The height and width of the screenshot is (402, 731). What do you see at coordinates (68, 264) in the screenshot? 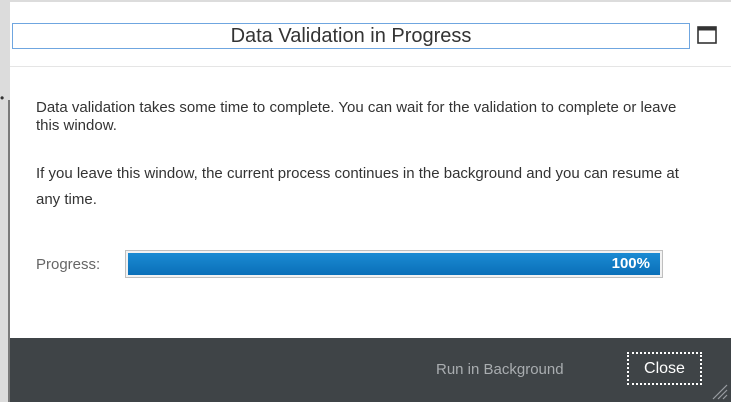
I see `progress-label: Progress:` at bounding box center [68, 264].